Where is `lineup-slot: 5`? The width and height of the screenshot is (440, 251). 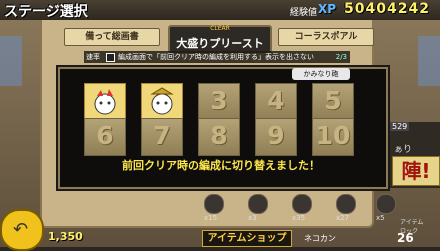
lineup-slot: 5 is located at coordinates (333, 102).